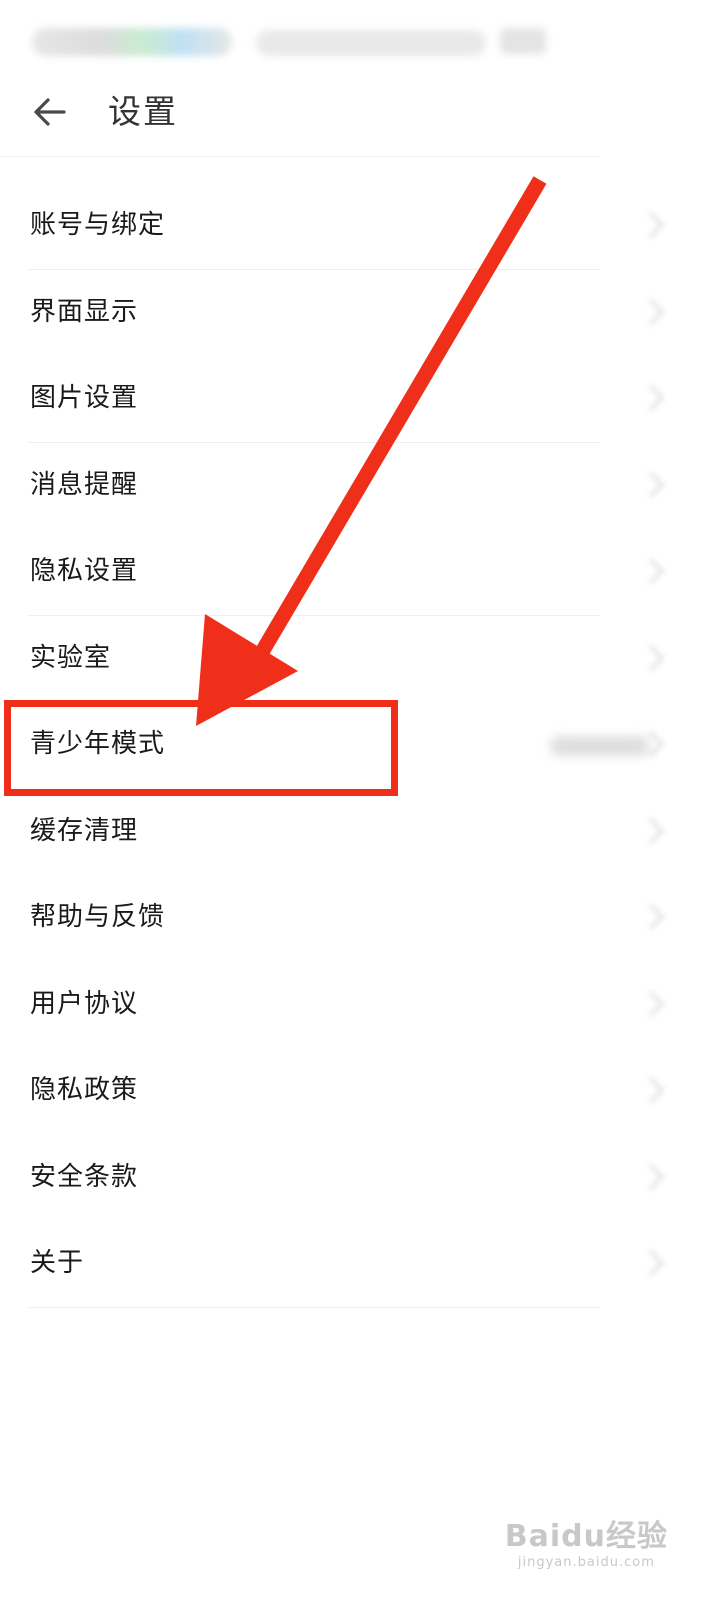 Image resolution: width=720 pixels, height=1600 pixels. What do you see at coordinates (360, 832) in the screenshot?
I see `settings-item-clear-cache: 缓存清理` at bounding box center [360, 832].